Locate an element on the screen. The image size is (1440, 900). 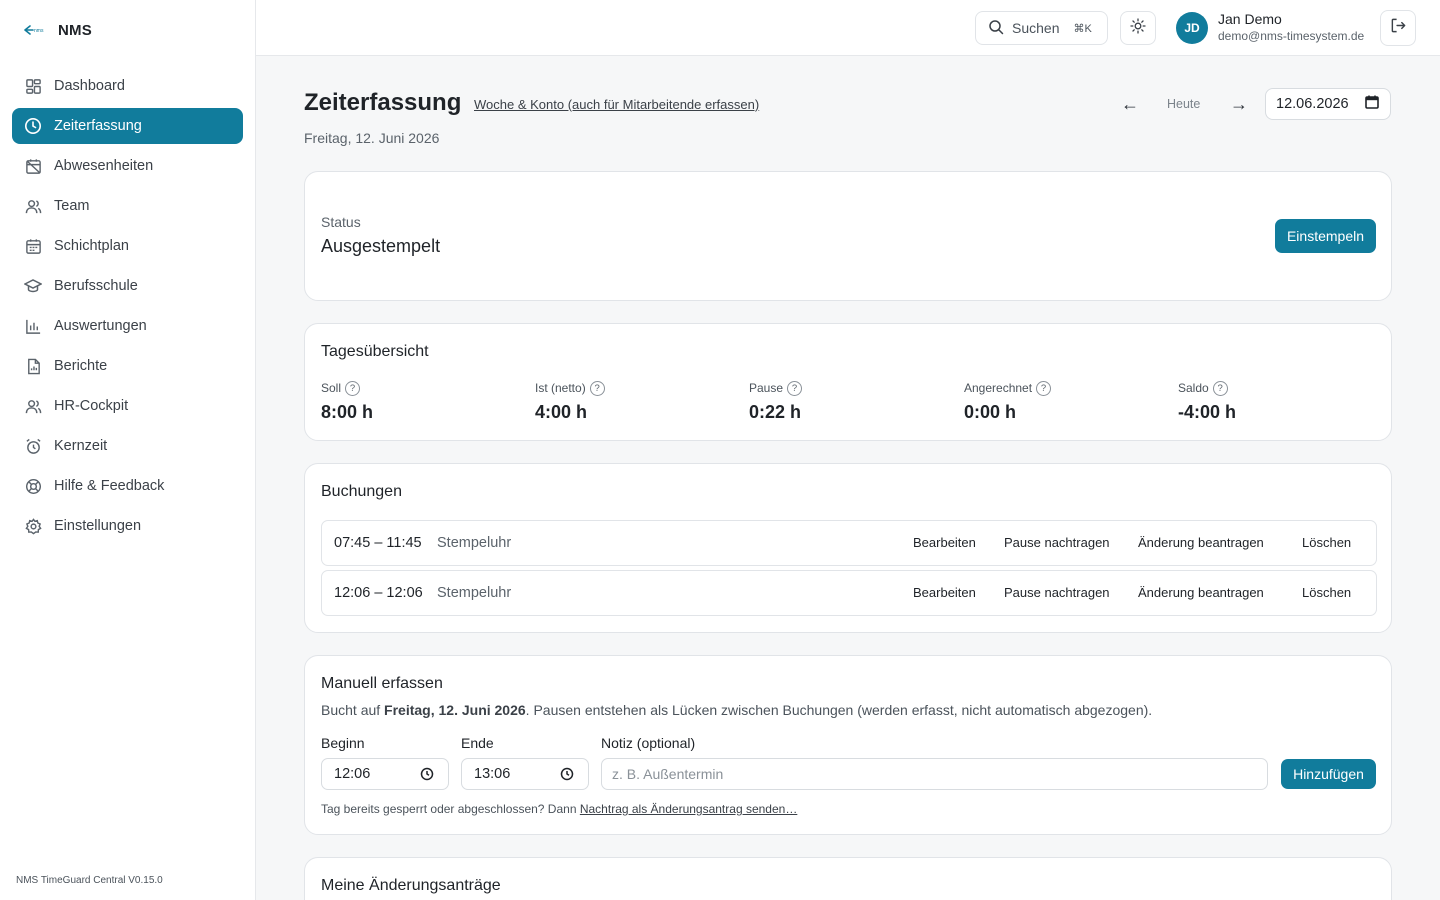
alarm-clock-icon is located at coordinates (33, 446).